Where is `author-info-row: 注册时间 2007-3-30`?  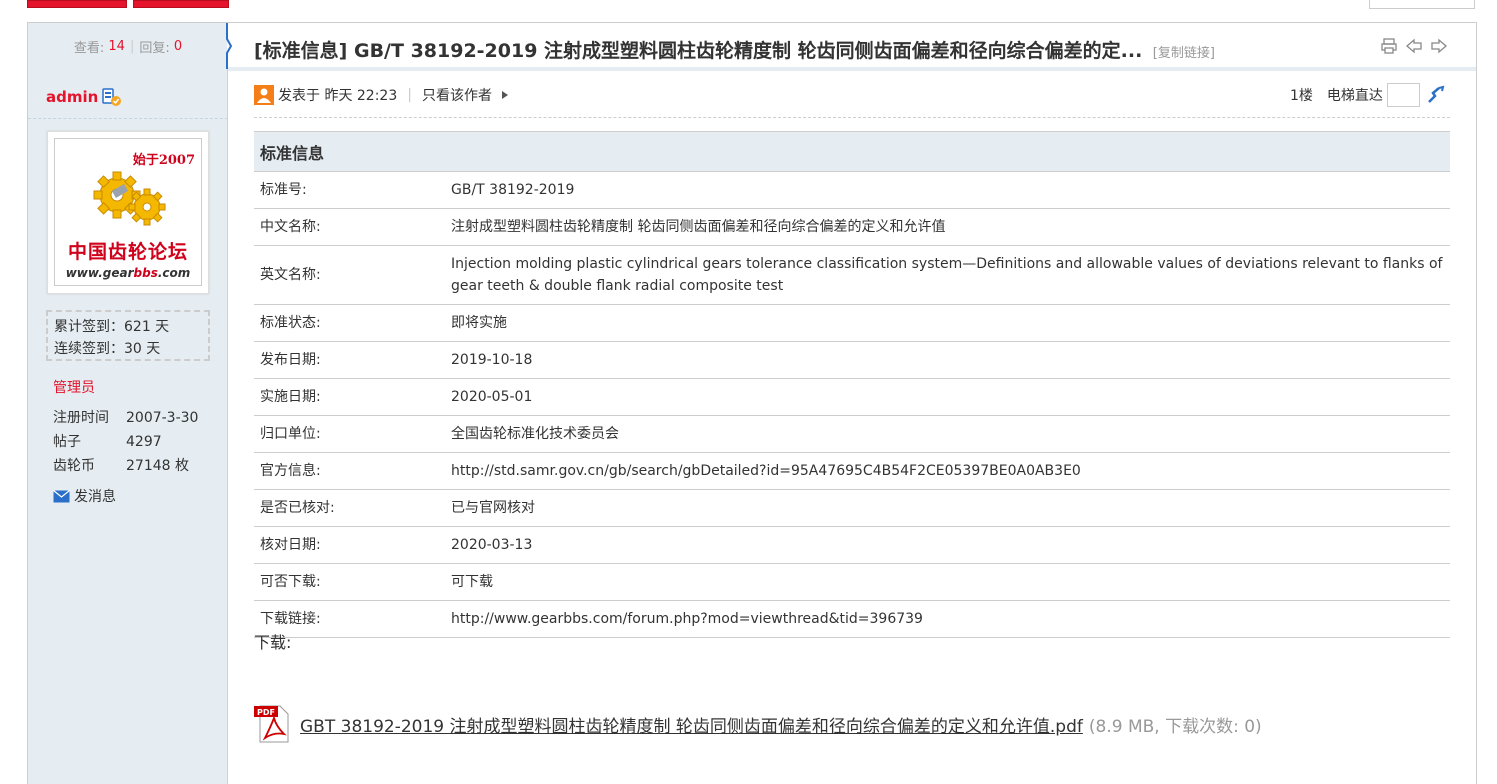 author-info-row: 注册时间 2007-3-30 is located at coordinates (125, 418).